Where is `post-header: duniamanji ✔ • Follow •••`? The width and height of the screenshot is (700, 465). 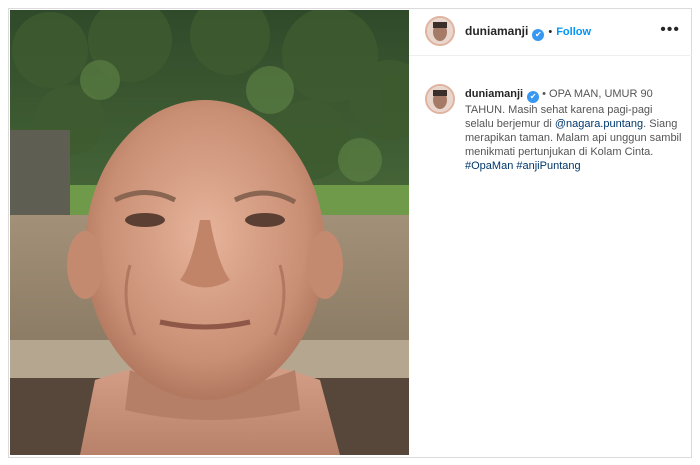 post-header: duniamanji ✔ • Follow ••• is located at coordinates (550, 32).